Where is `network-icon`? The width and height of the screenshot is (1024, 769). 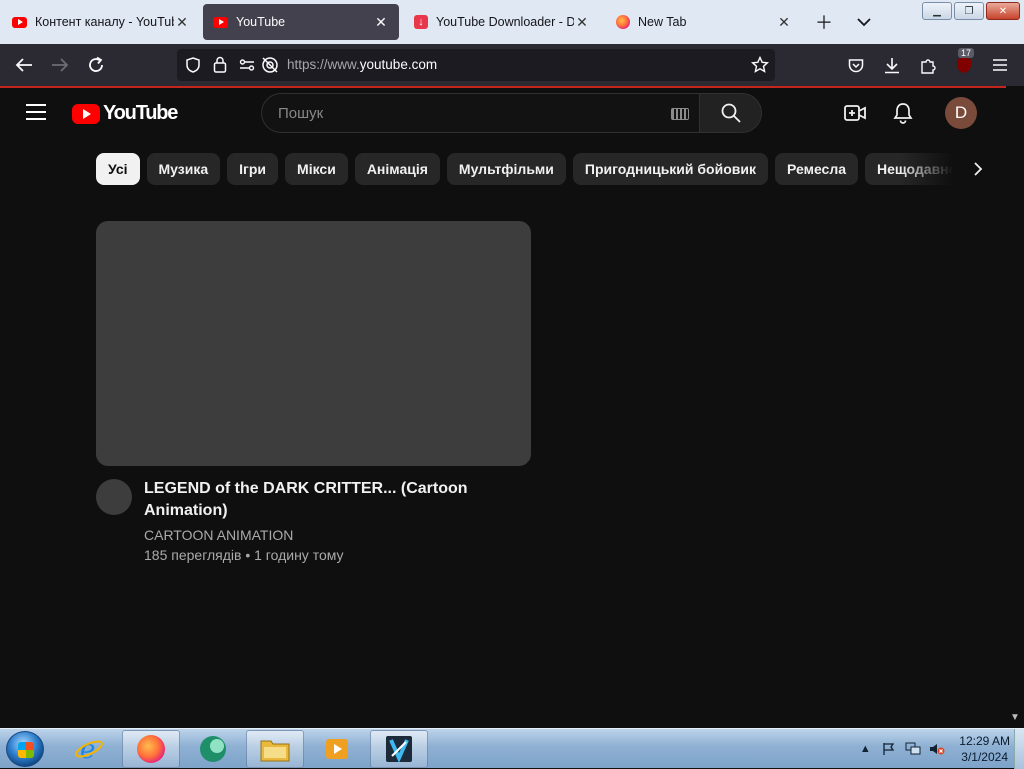 network-icon is located at coordinates (913, 749).